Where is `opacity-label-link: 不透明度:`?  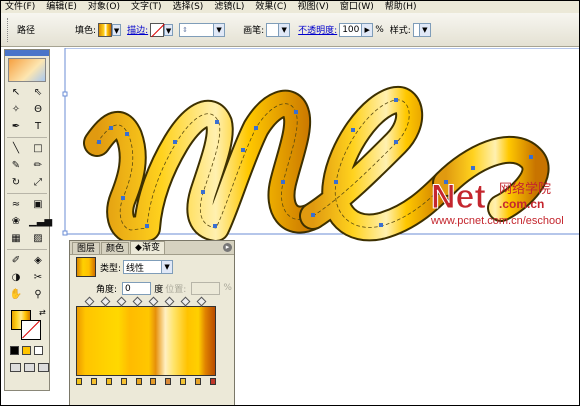
opacity-label-link: 不透明度: is located at coordinates (317, 29).